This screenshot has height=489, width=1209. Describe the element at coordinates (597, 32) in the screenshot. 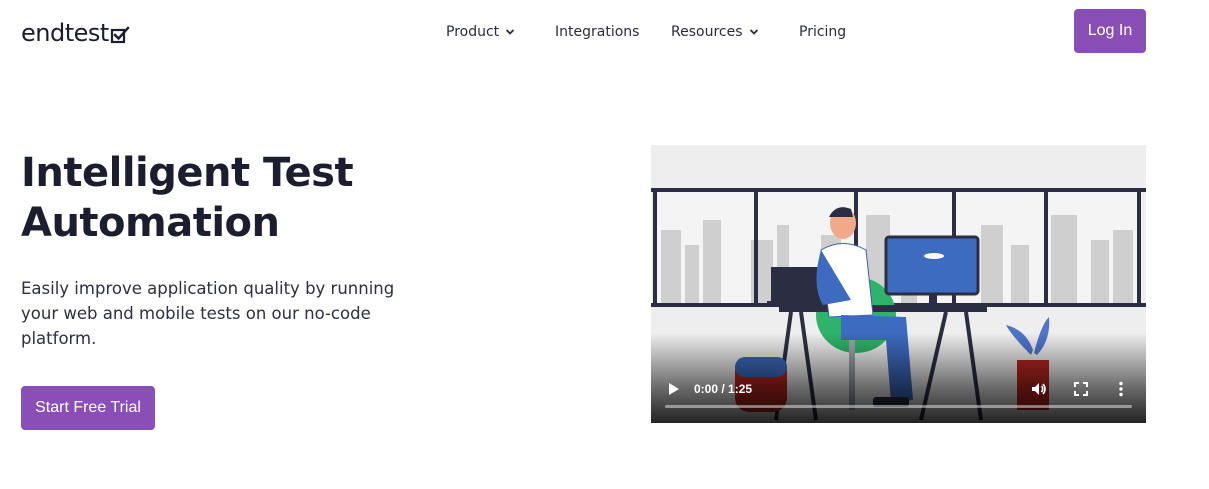

I see `nav-item-label: Integrations` at that location.